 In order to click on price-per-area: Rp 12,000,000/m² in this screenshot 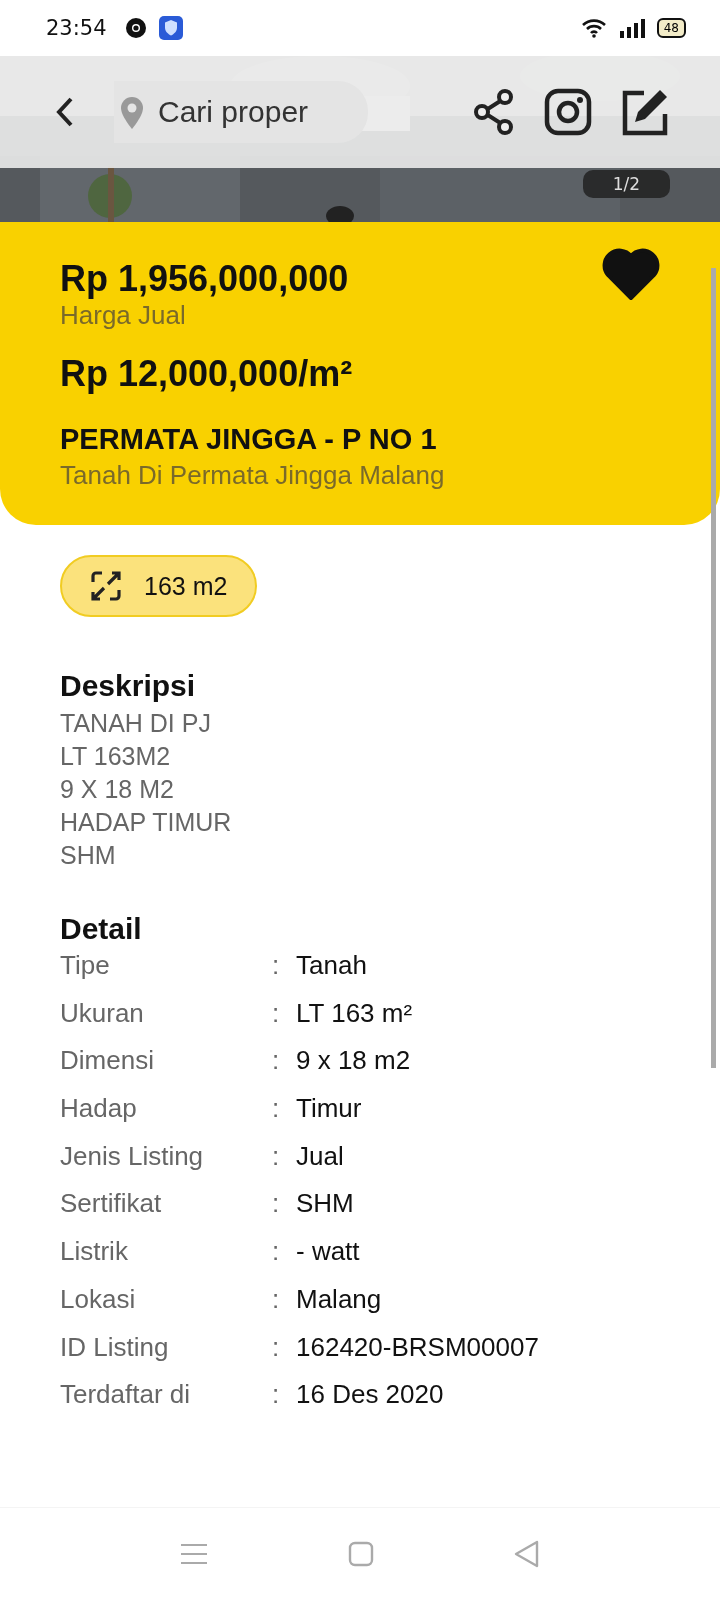, I will do `click(360, 374)`.